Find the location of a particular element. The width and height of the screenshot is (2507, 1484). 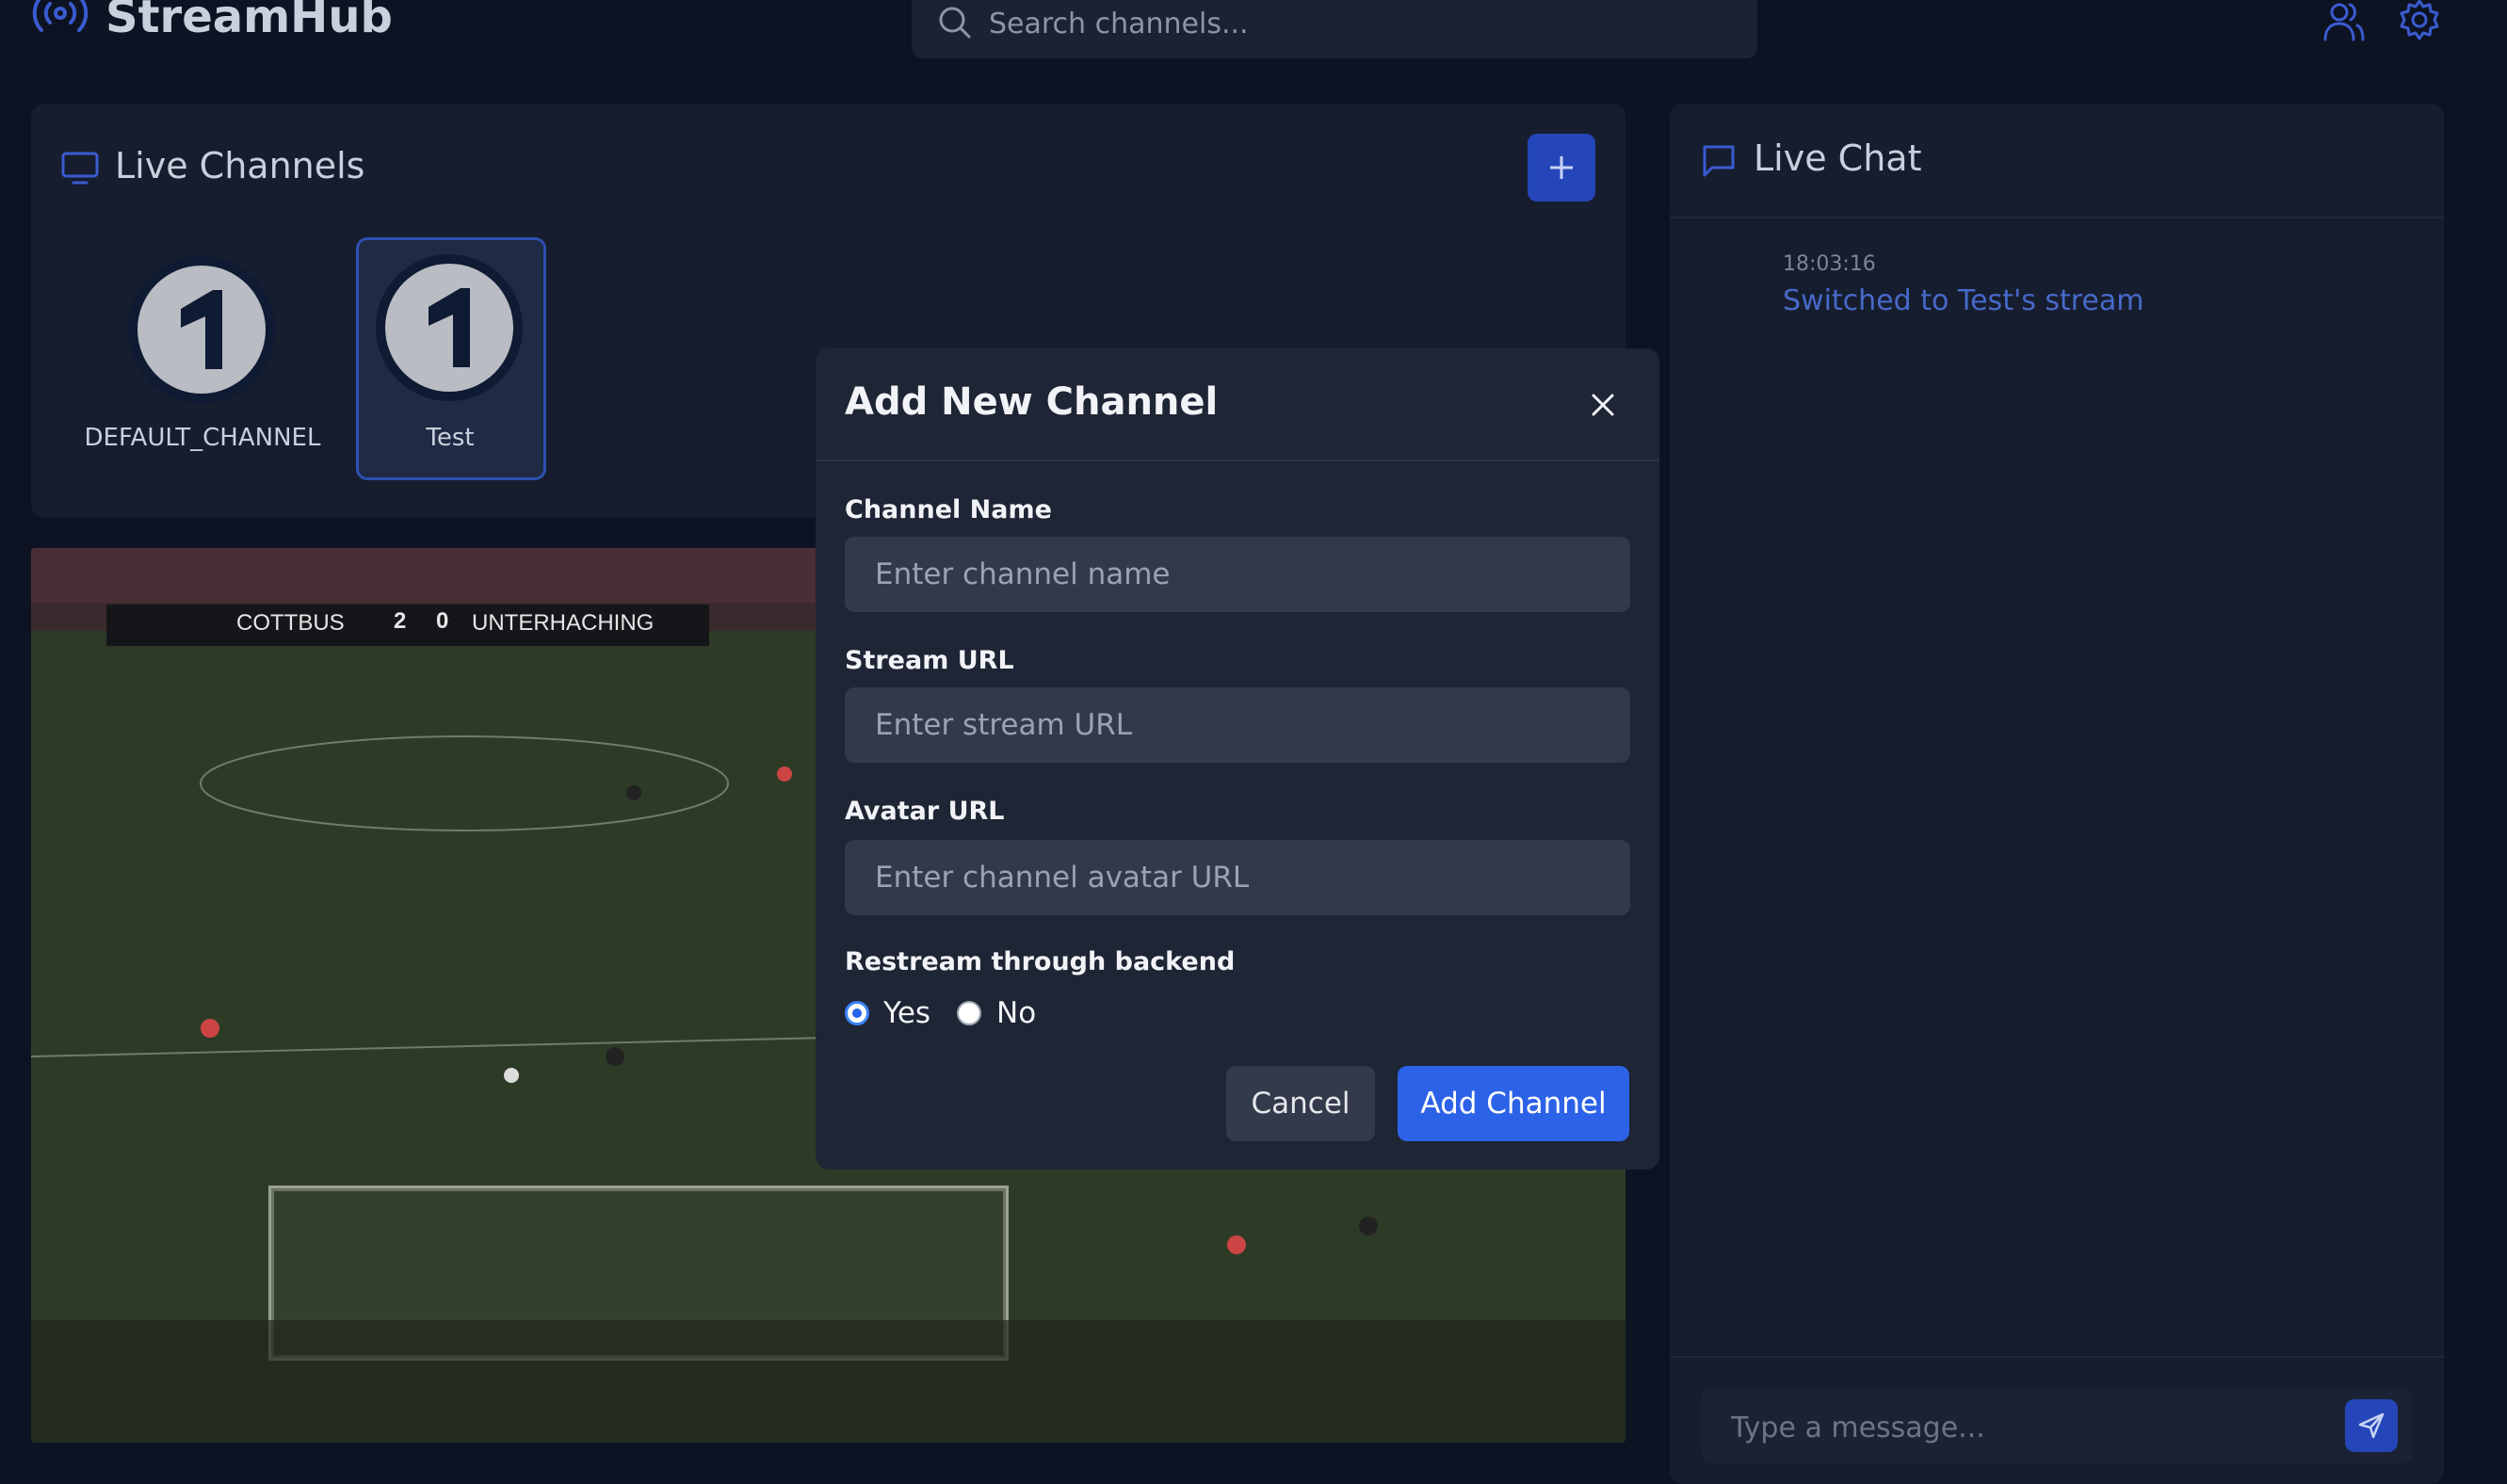

send-icon is located at coordinates (2372, 1426).